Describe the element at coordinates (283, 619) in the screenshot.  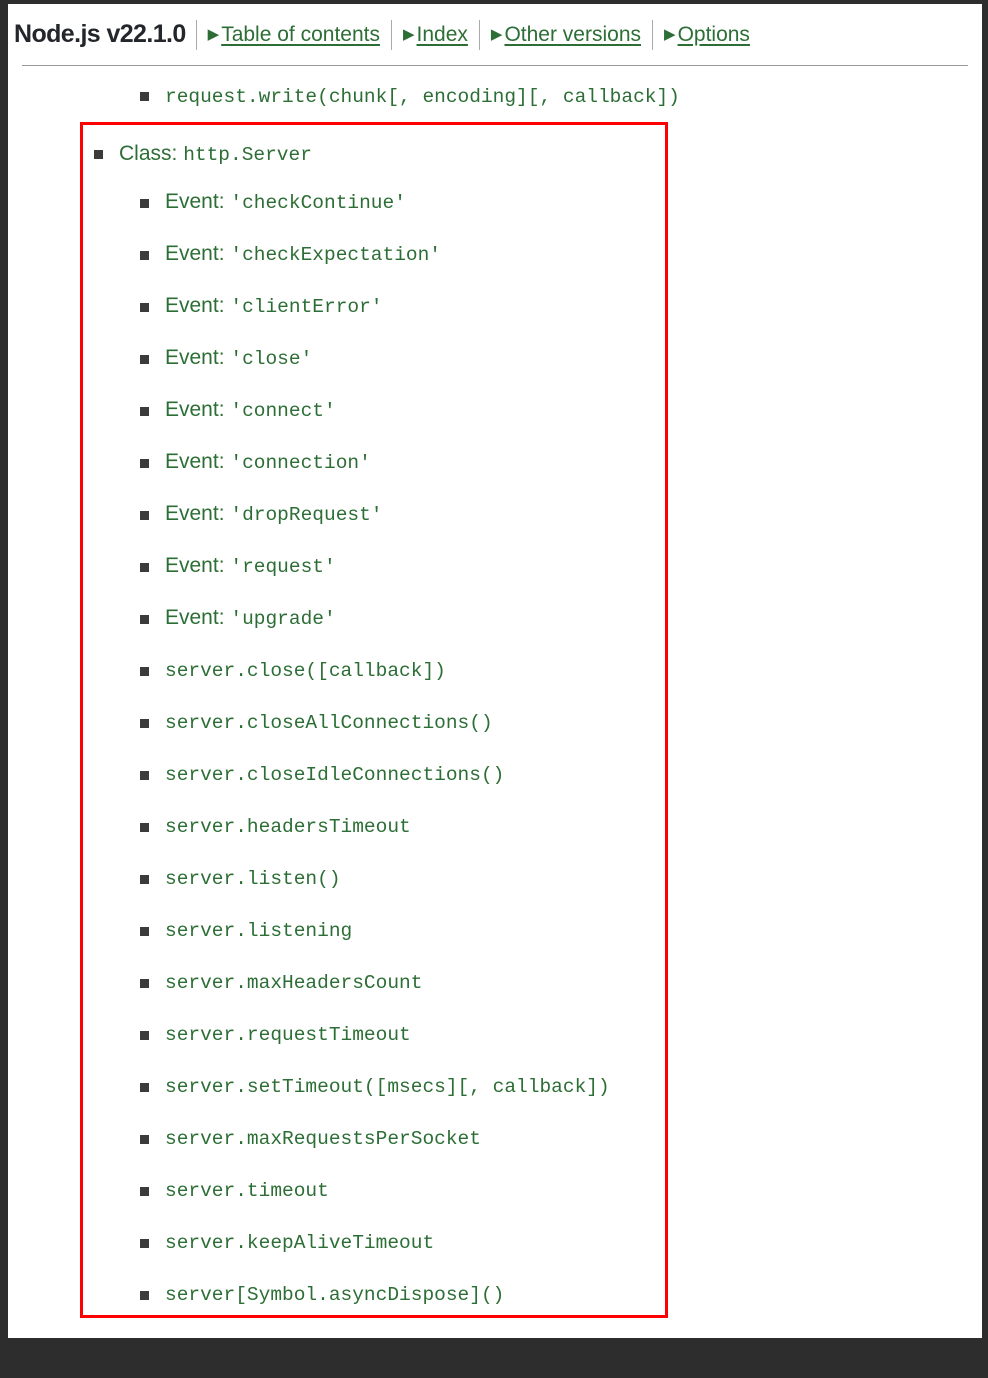
I see `toc-item-code: 'upgrade'` at that location.